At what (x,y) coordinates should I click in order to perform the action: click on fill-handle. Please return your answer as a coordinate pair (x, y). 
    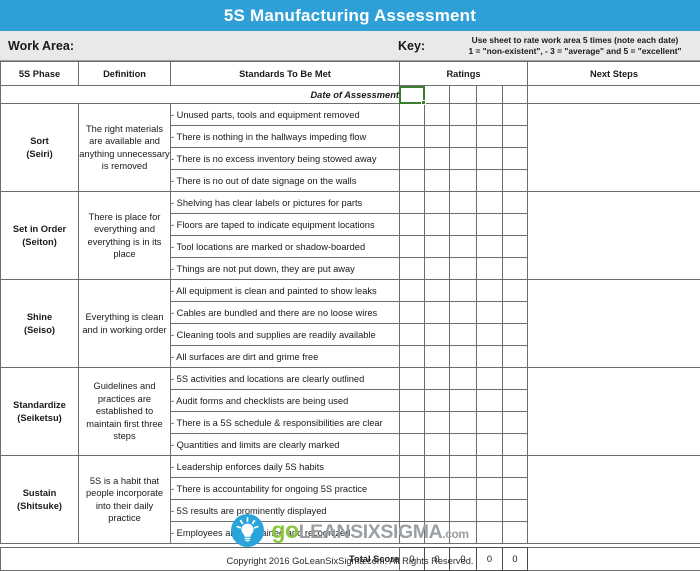
    Looking at the image, I should click on (423, 102).